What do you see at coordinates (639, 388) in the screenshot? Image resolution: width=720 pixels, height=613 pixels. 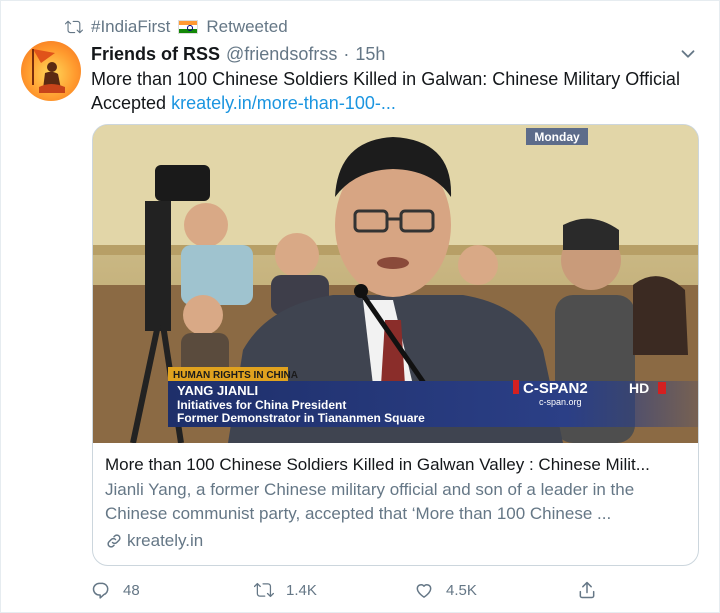 I see `hd-badge: HD` at bounding box center [639, 388].